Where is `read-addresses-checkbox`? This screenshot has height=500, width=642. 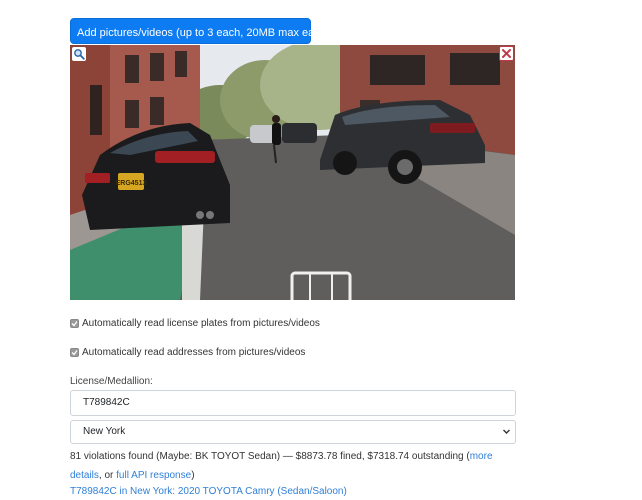
read-addresses-checkbox is located at coordinates (74, 352).